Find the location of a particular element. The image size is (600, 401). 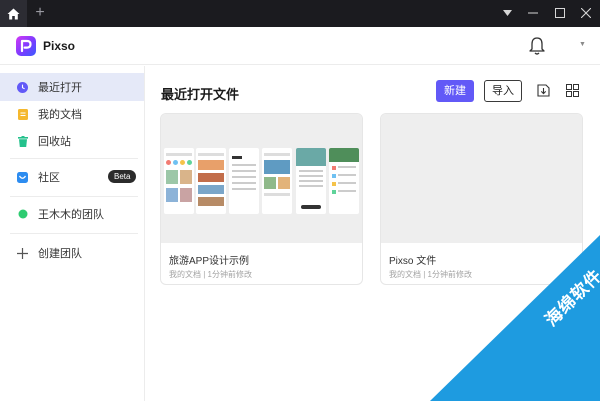

sidebar-item-community: 社区 Beta is located at coordinates (72, 177).